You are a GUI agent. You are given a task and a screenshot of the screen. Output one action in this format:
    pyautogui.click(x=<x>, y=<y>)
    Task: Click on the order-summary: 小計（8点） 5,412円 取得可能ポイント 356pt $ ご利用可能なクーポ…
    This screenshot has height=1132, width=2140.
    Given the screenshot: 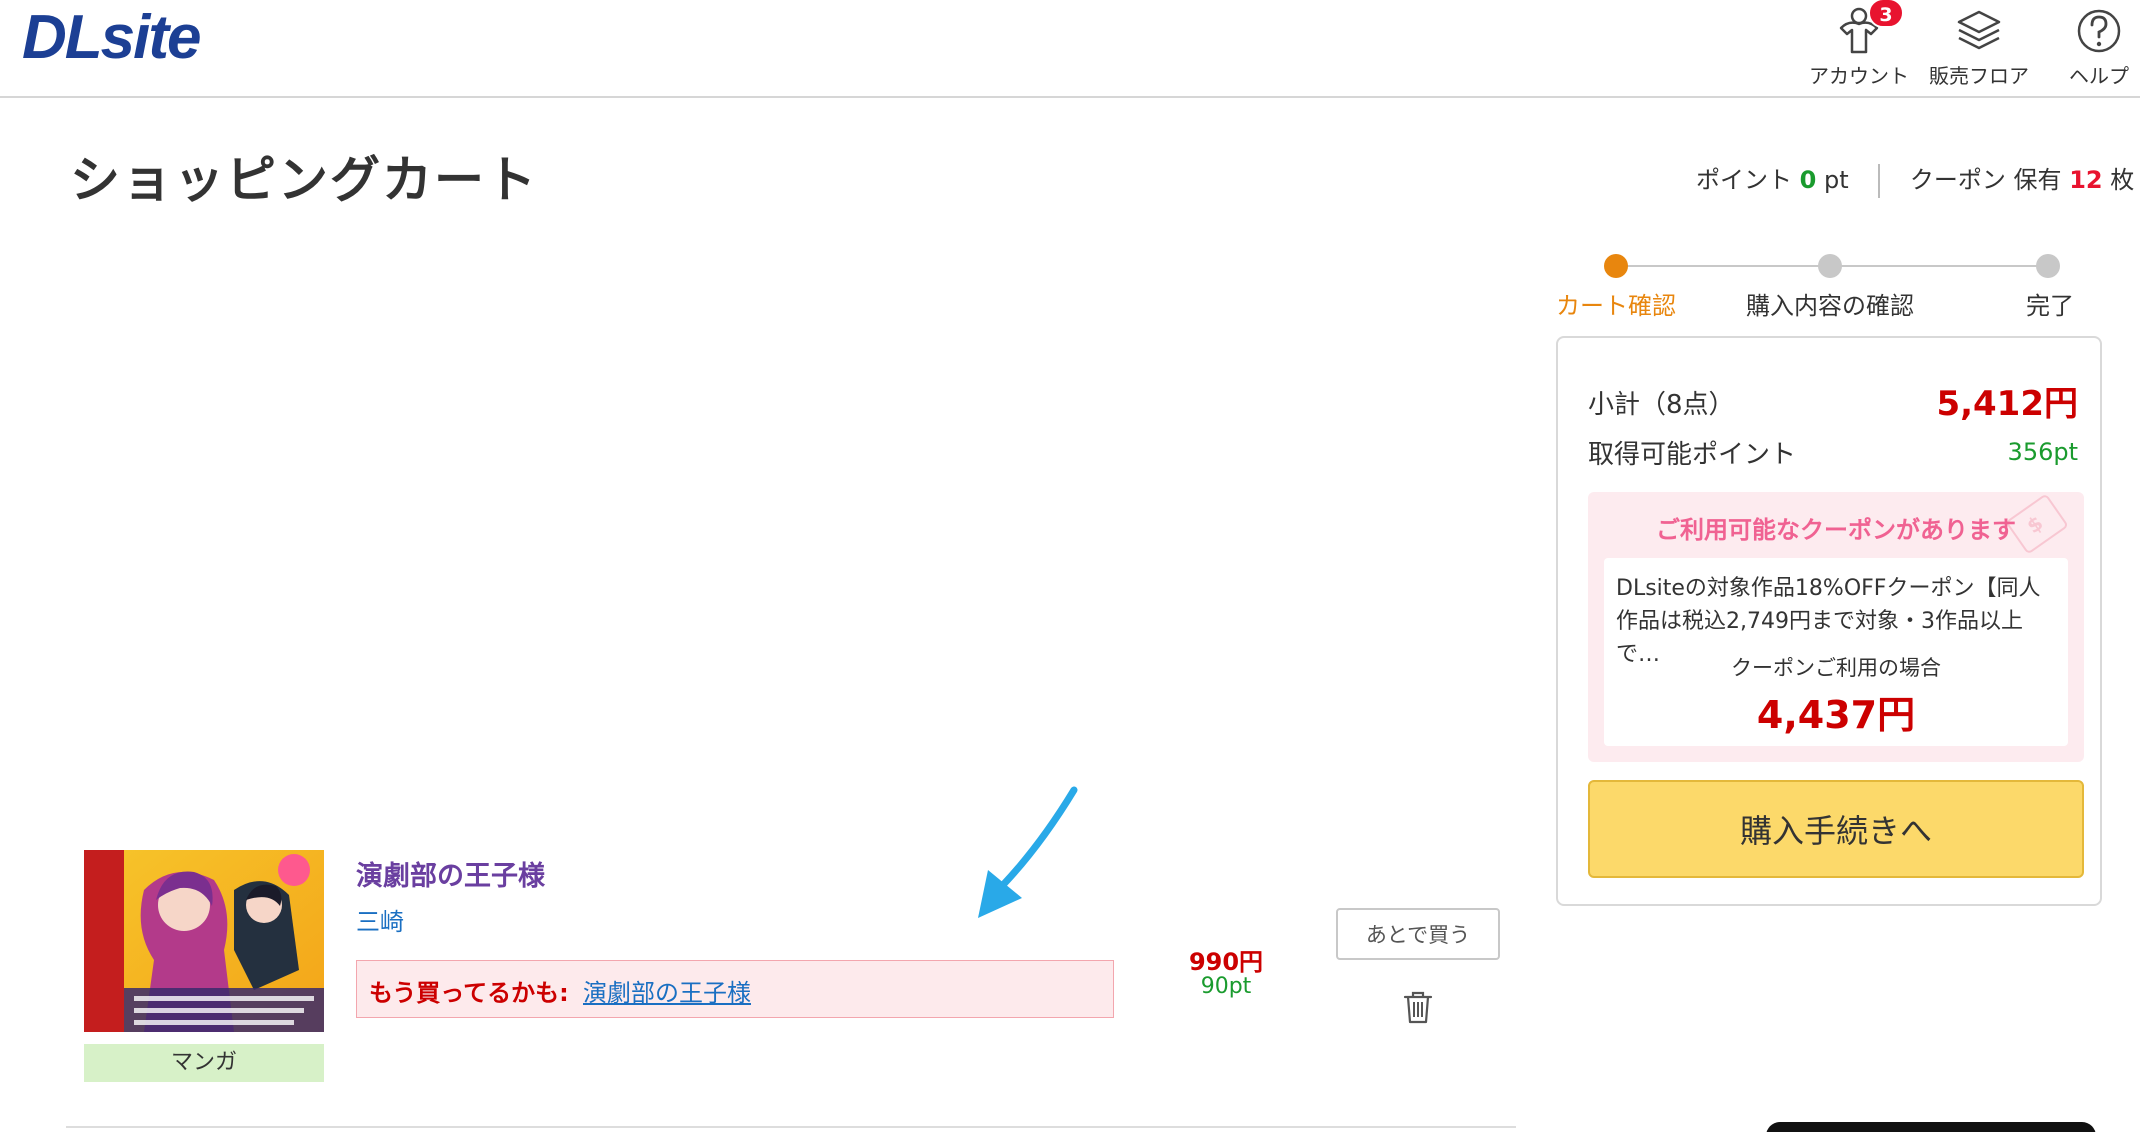 What is the action you would take?
    pyautogui.click(x=1829, y=621)
    